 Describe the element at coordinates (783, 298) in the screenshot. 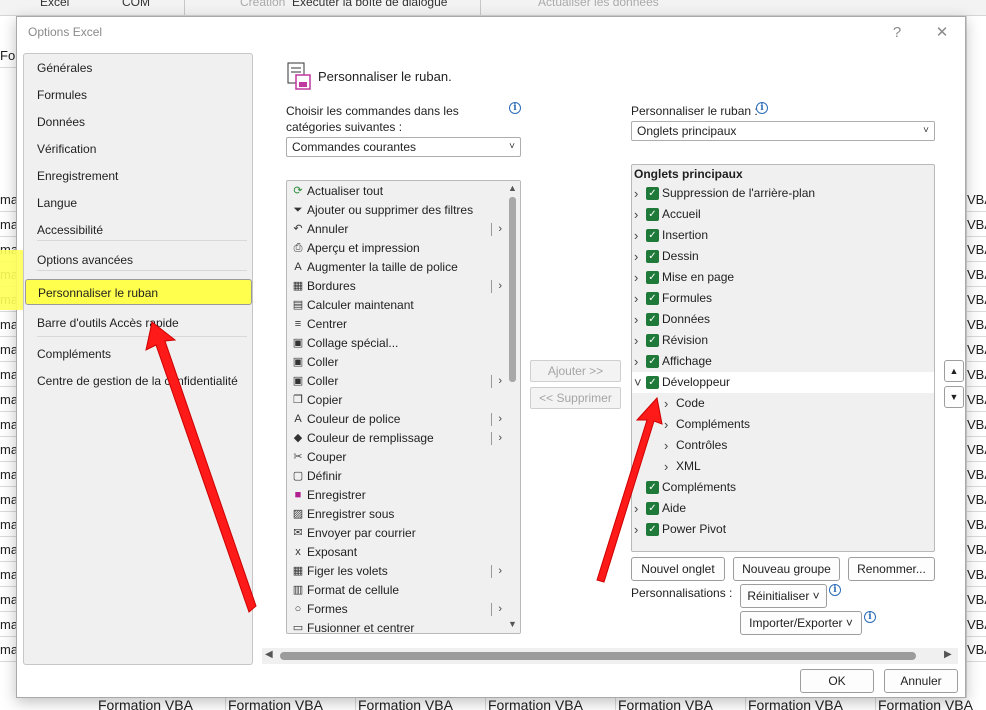

I see `tree-row: › ✓ Formules` at that location.